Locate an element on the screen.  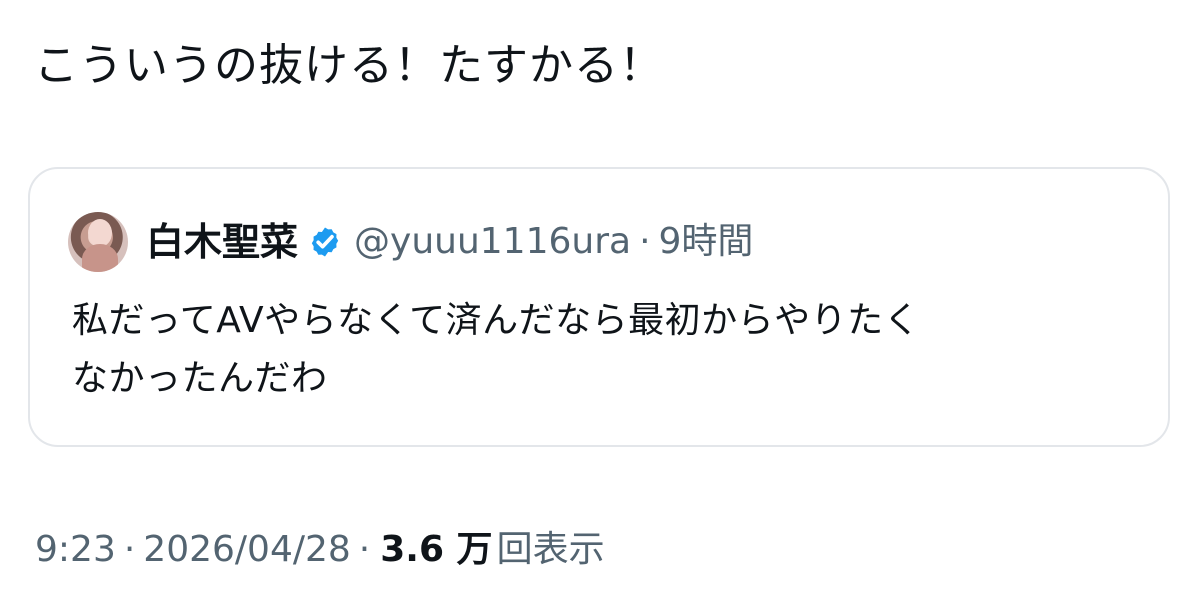
author-handle: @yuuu1116ura is located at coordinates (492, 242).